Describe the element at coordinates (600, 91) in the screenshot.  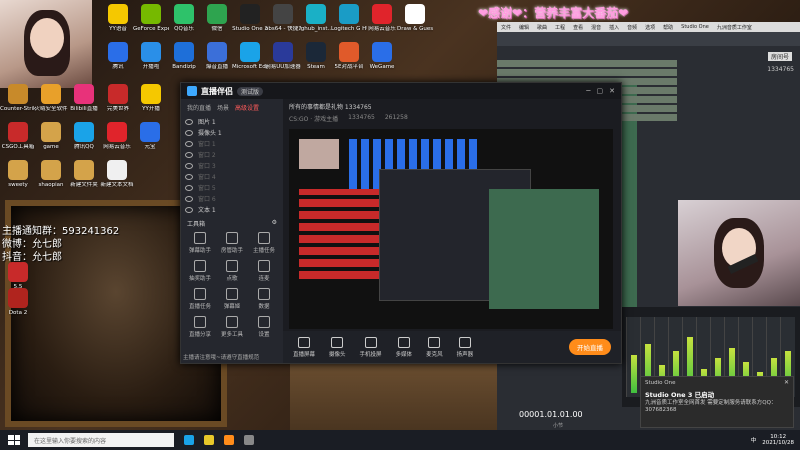
I see `maximize-icon: ▢` at that location.